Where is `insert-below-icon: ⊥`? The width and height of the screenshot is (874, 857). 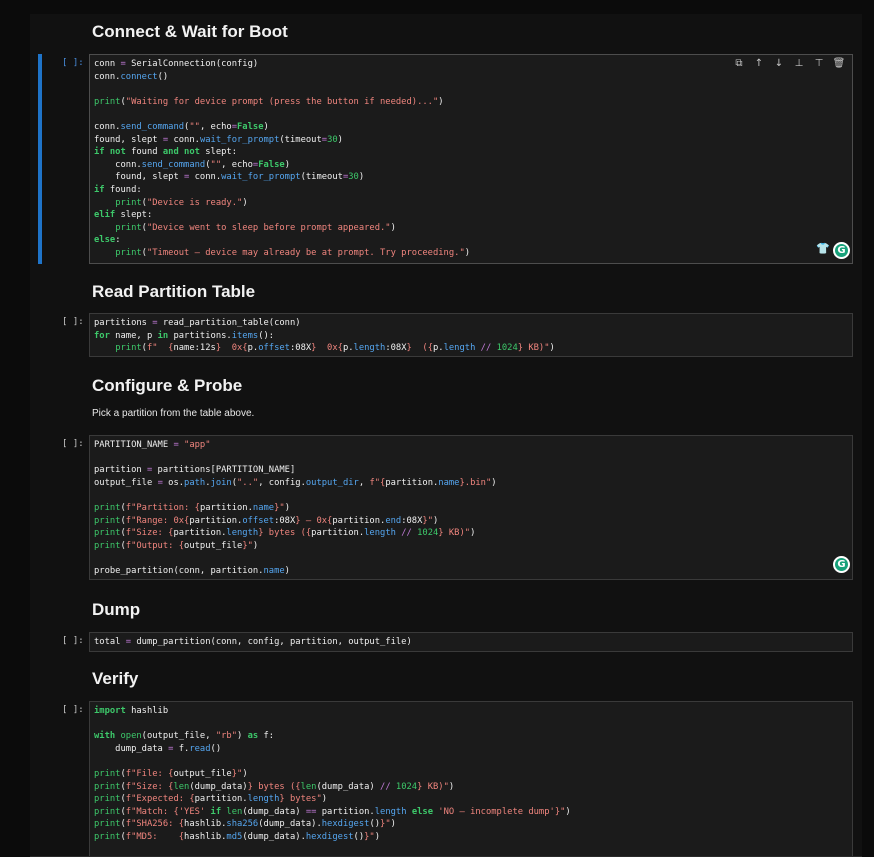 insert-below-icon: ⊥ is located at coordinates (799, 64).